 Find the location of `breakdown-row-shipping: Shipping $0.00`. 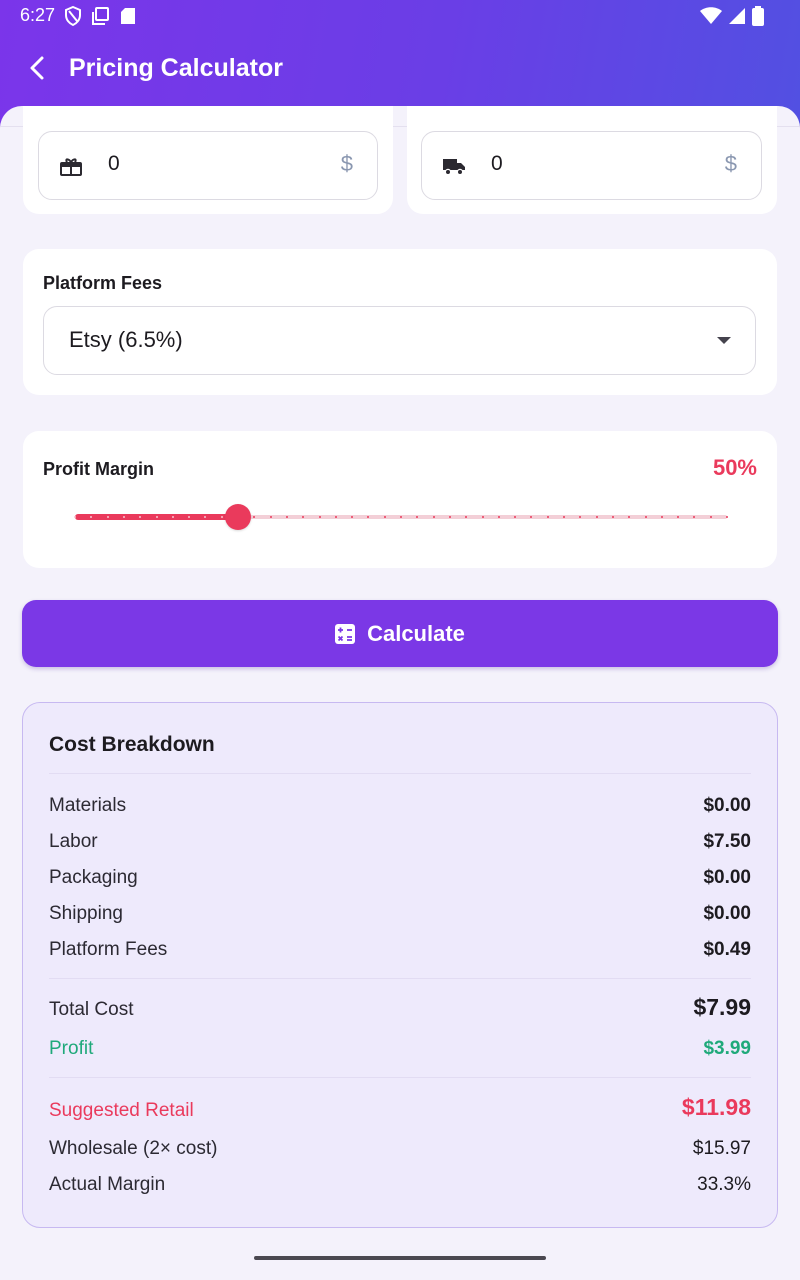

breakdown-row-shipping: Shipping $0.00 is located at coordinates (400, 916).